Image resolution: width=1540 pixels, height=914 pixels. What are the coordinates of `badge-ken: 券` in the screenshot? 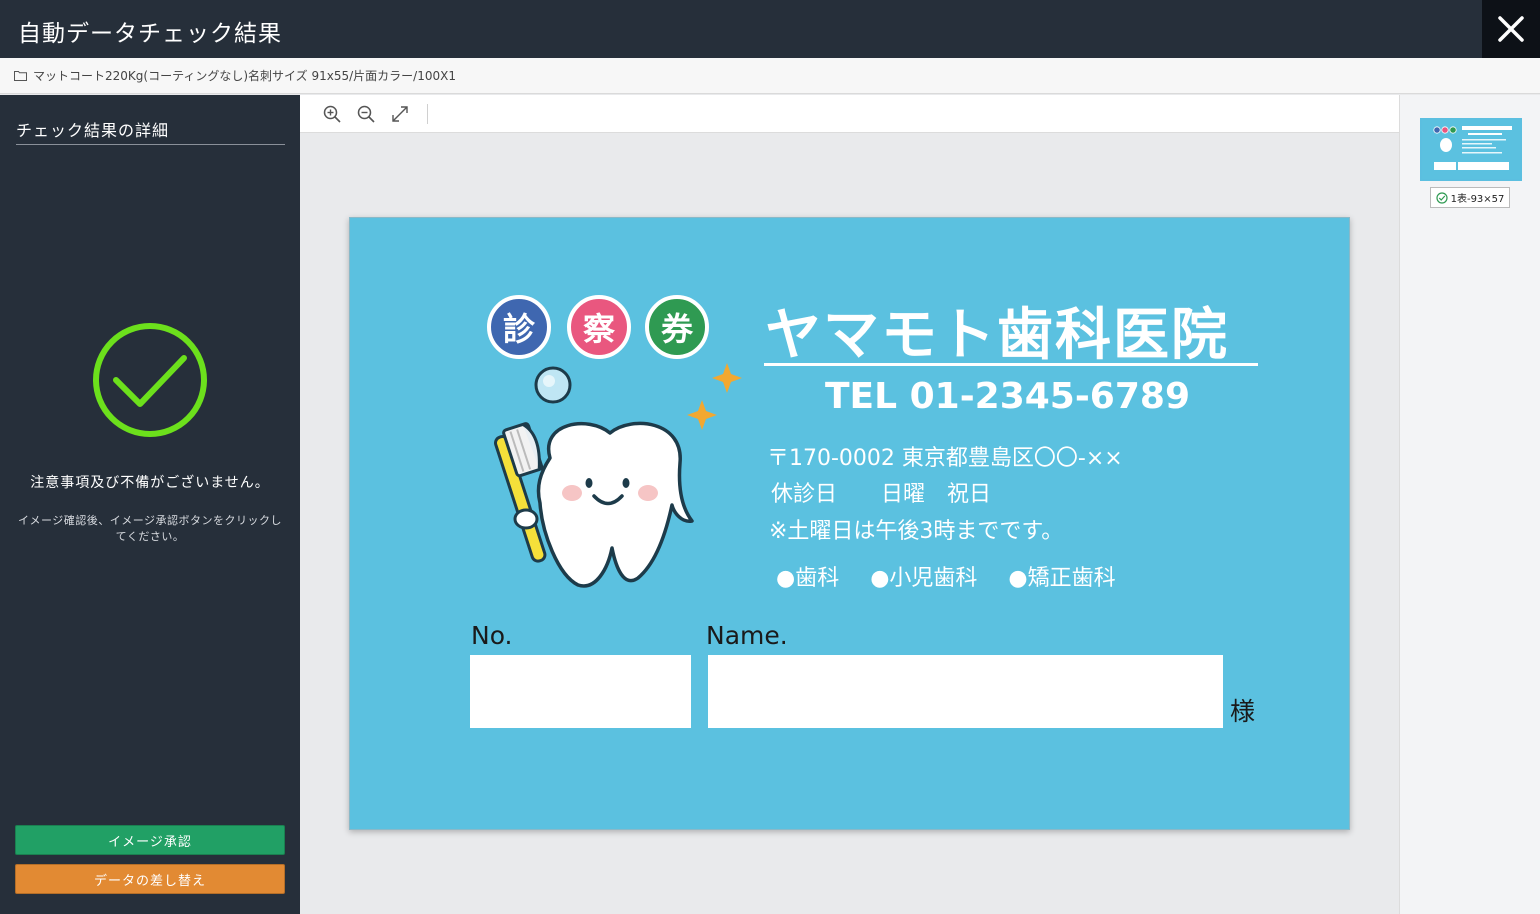 It's located at (677, 327).